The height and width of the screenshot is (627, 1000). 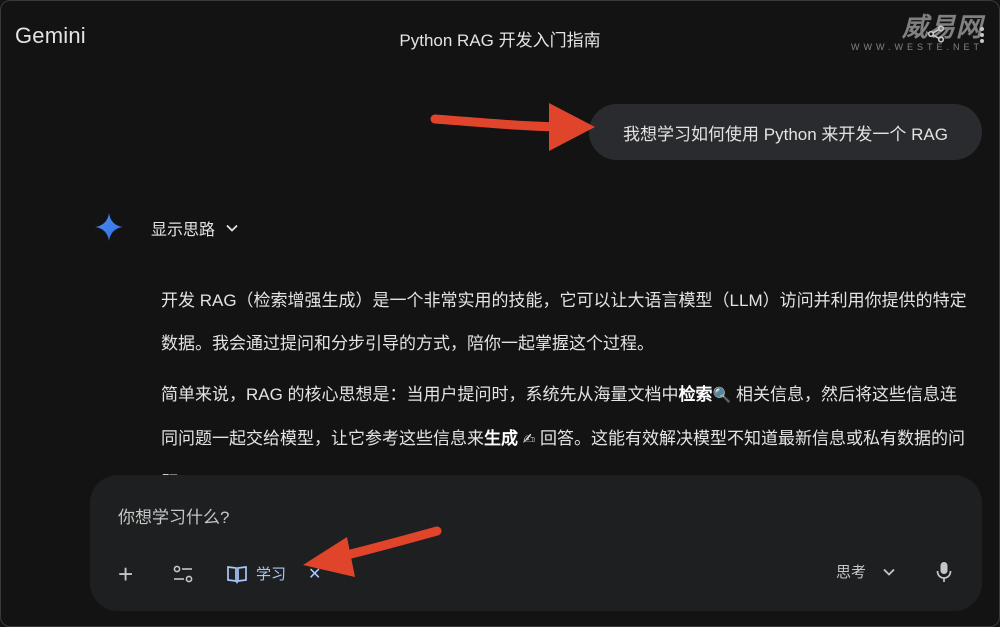 I want to click on user-message-text: 我想学习如何使用 Python 来开发一个 RAG, so click(x=785, y=134).